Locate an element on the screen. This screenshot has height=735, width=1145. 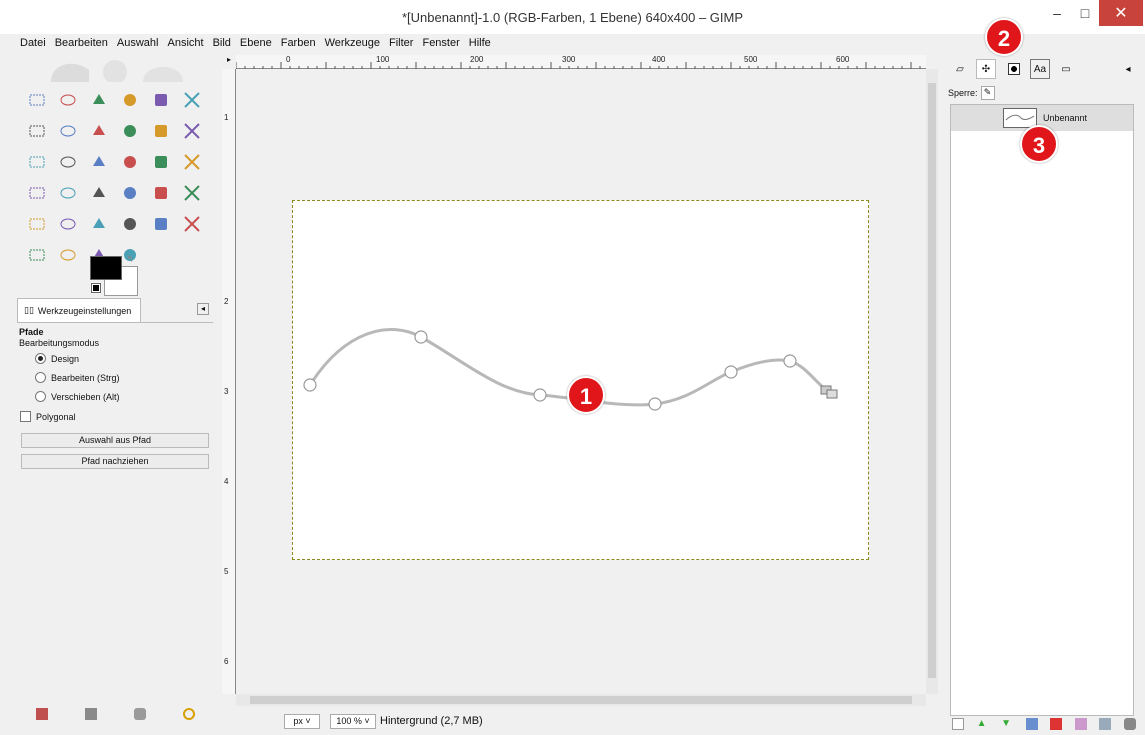
crop-tool-icon is located at coordinates (67, 161).